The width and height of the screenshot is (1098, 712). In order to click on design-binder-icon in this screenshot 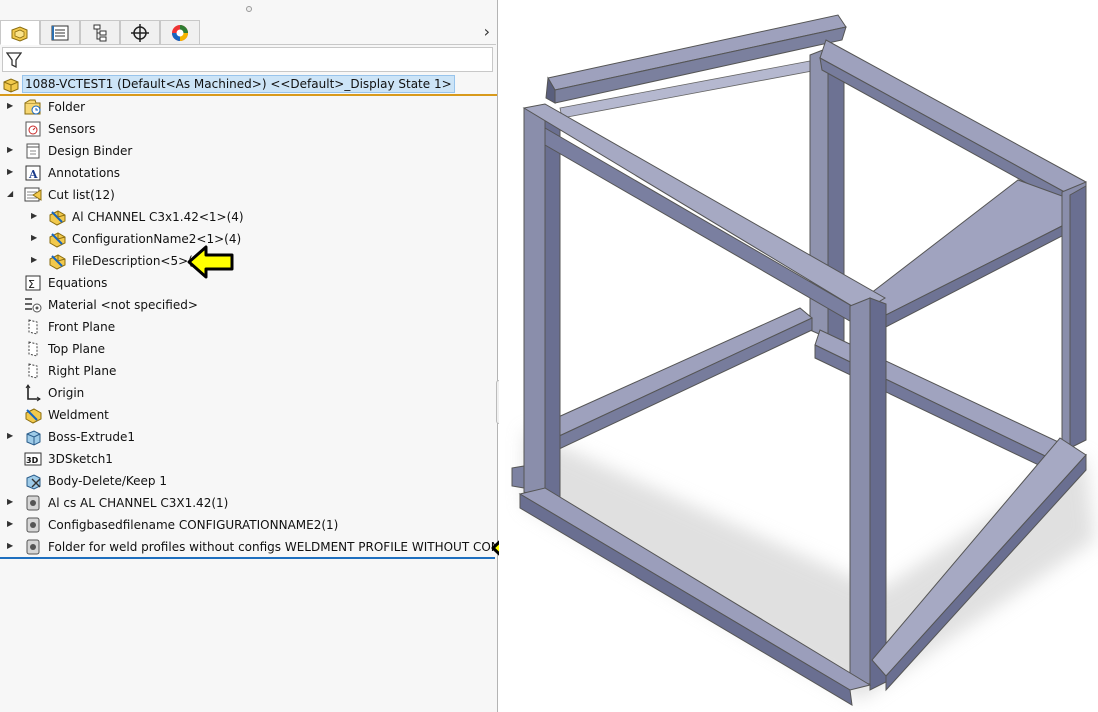, I will do `click(33, 151)`.